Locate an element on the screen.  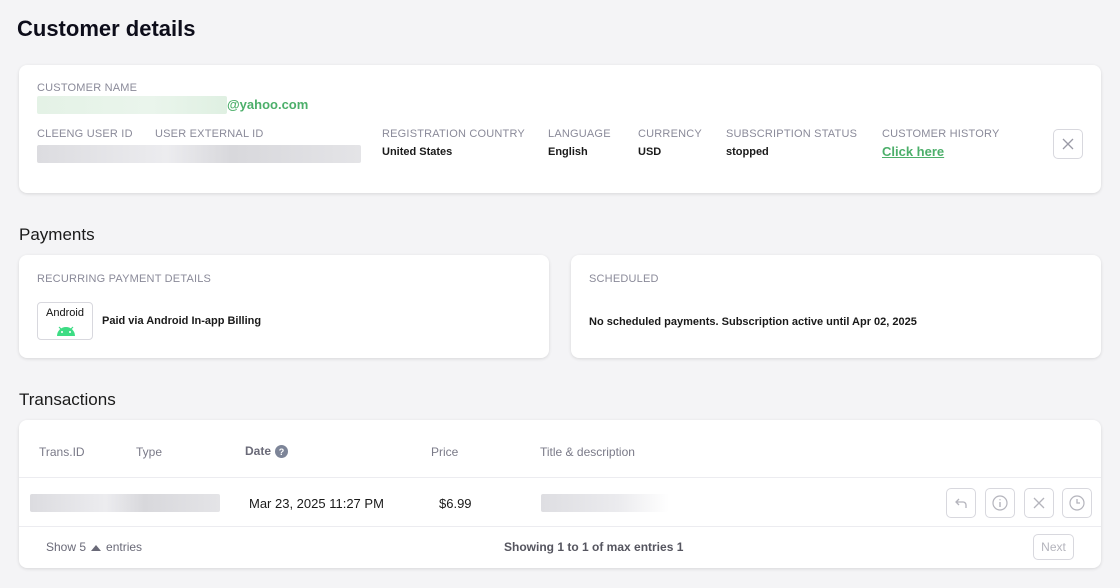
caret-up-icon is located at coordinates (96, 547).